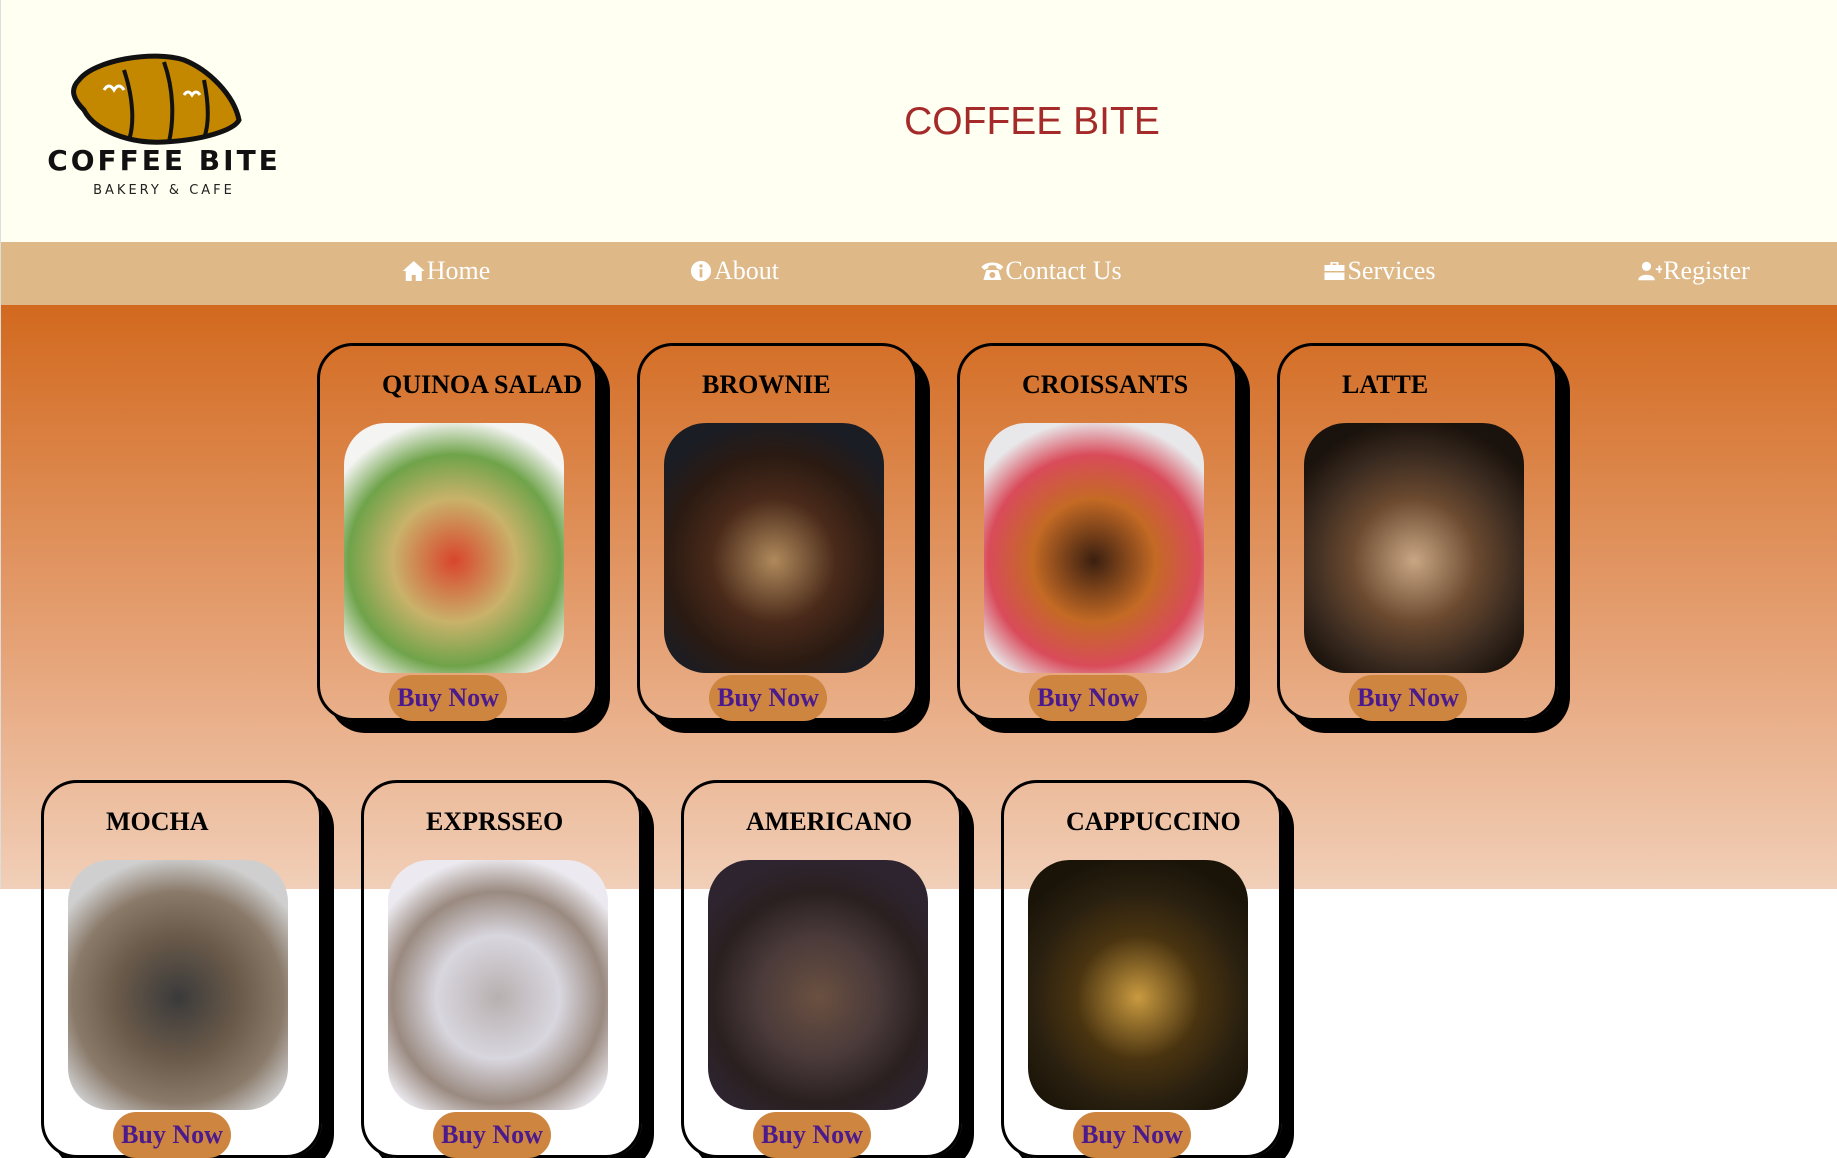  What do you see at coordinates (746, 270) in the screenshot?
I see `nav-about-label: About` at bounding box center [746, 270].